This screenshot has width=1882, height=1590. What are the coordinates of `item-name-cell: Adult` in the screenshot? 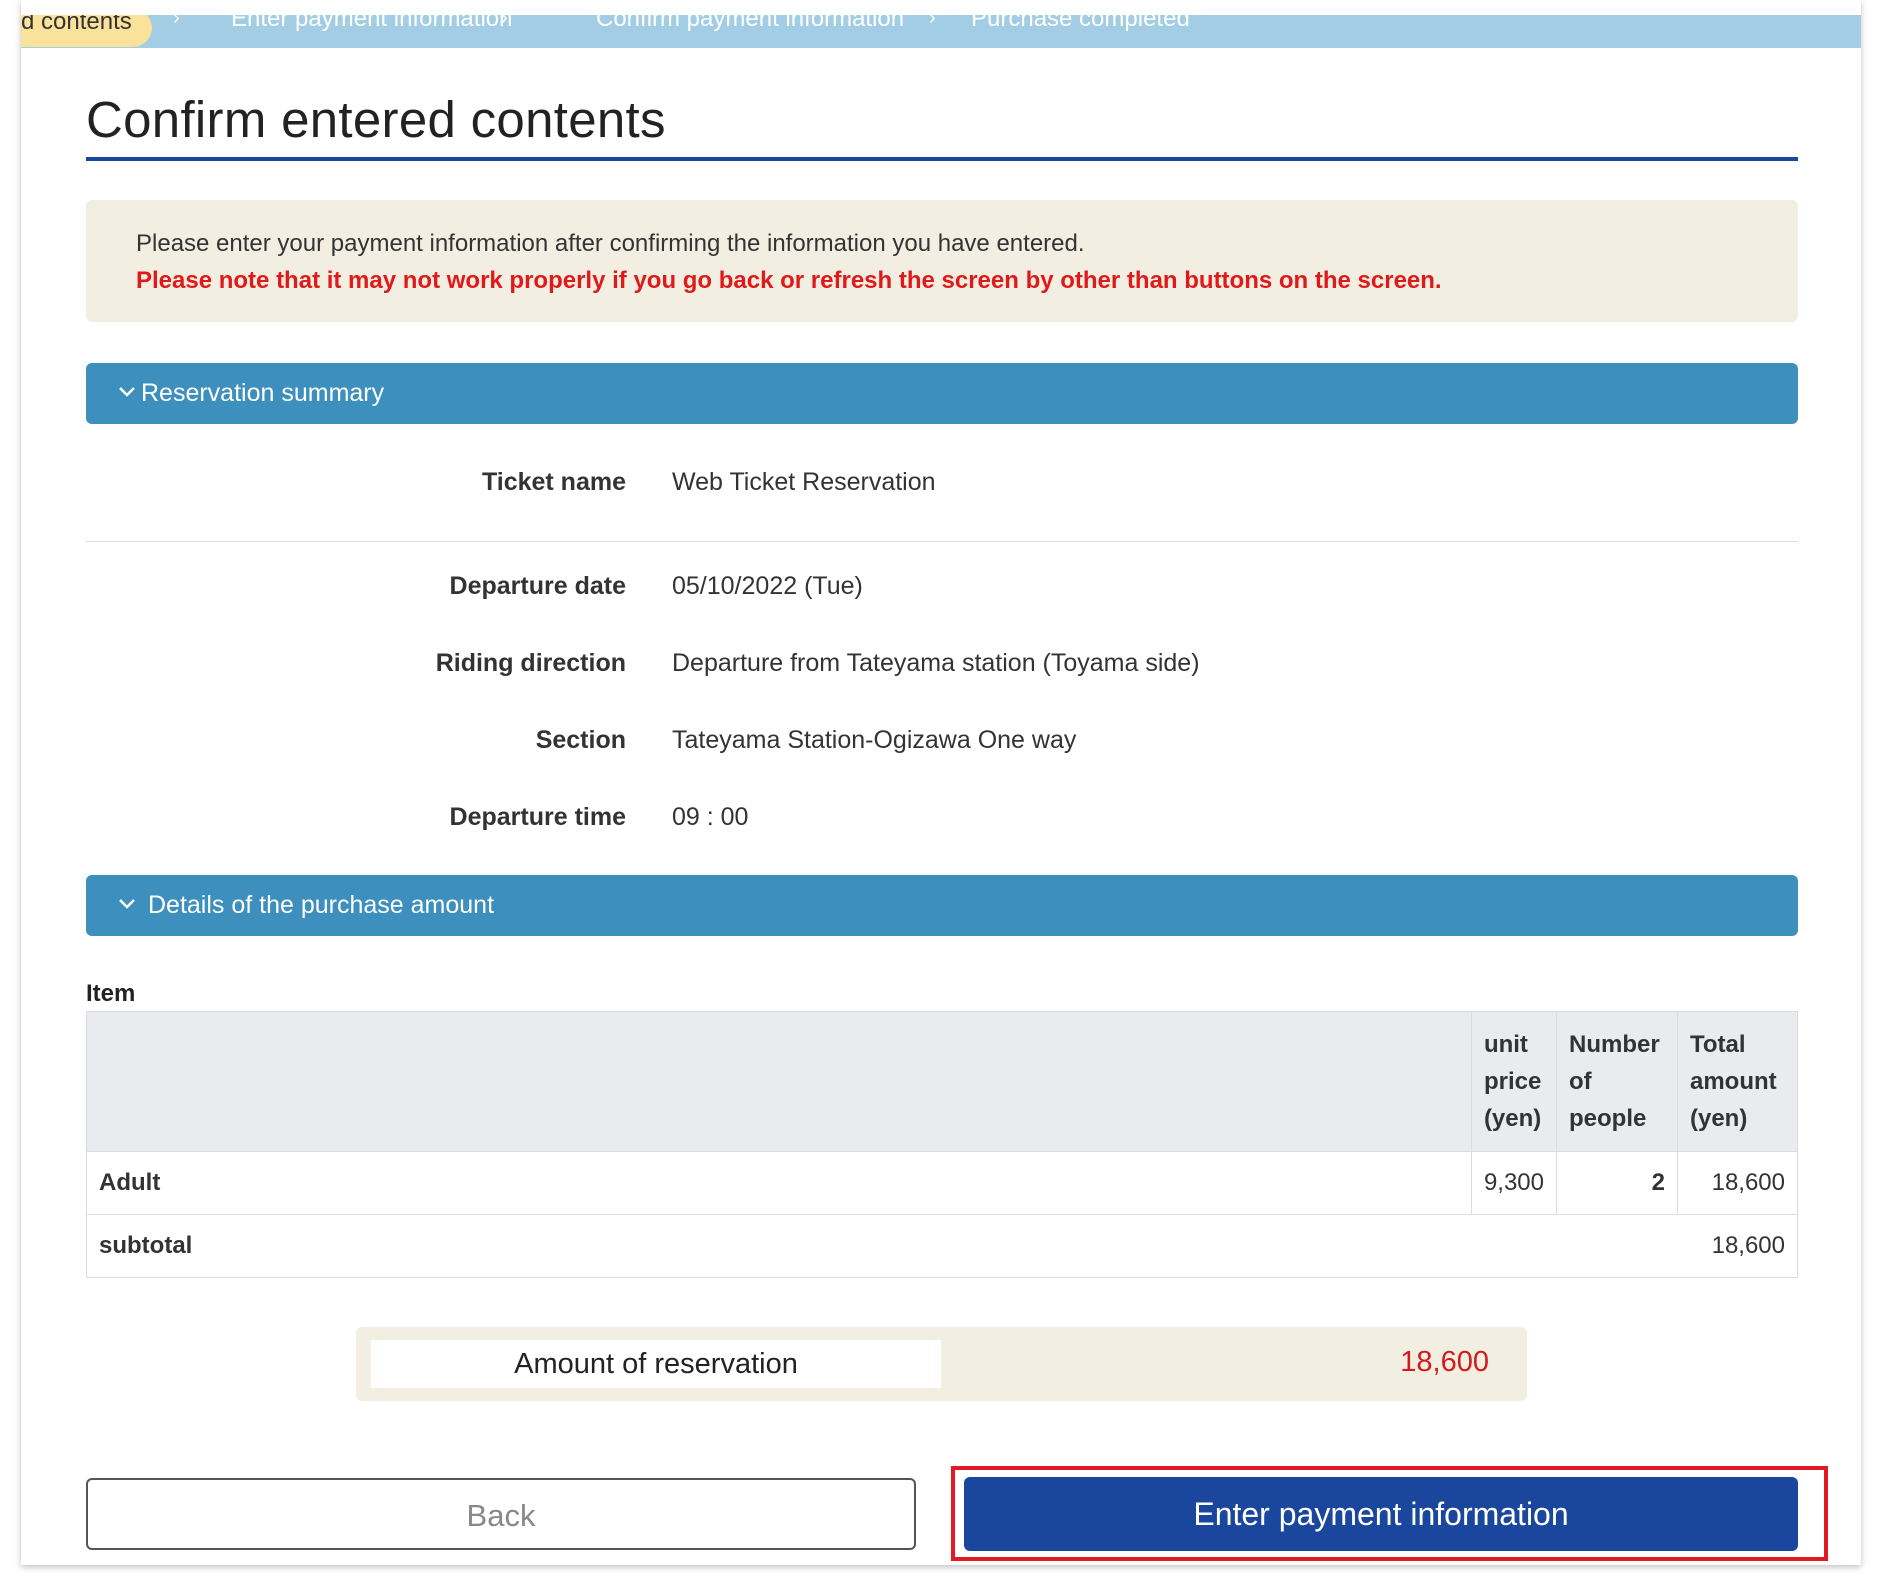 It's located at (779, 1183).